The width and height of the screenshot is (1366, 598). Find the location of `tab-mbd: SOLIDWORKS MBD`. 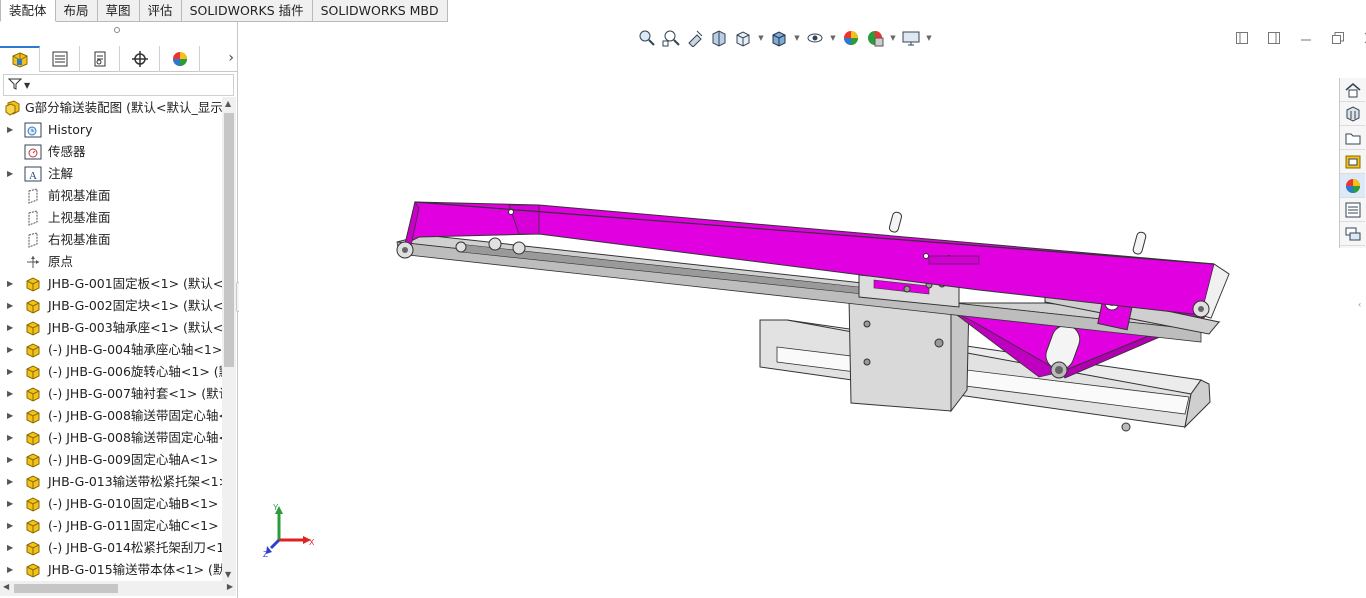

tab-mbd: SOLIDWORKS MBD is located at coordinates (380, 11).